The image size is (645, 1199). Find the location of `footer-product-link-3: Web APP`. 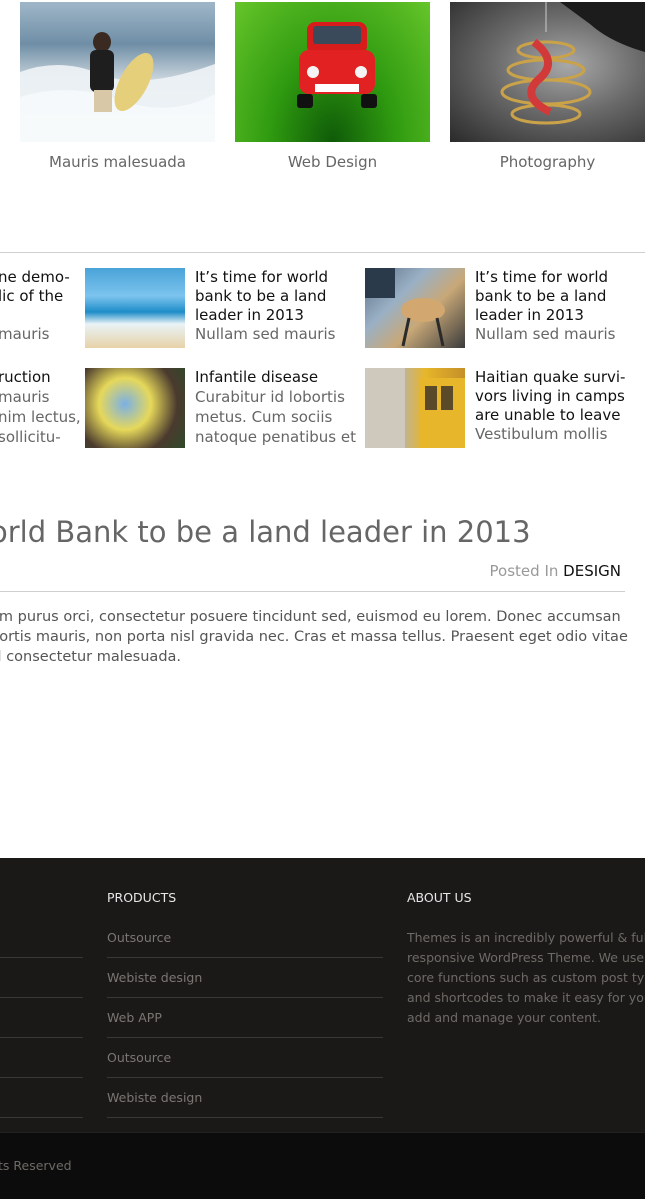

footer-product-link-3: Web APP is located at coordinates (245, 1017).